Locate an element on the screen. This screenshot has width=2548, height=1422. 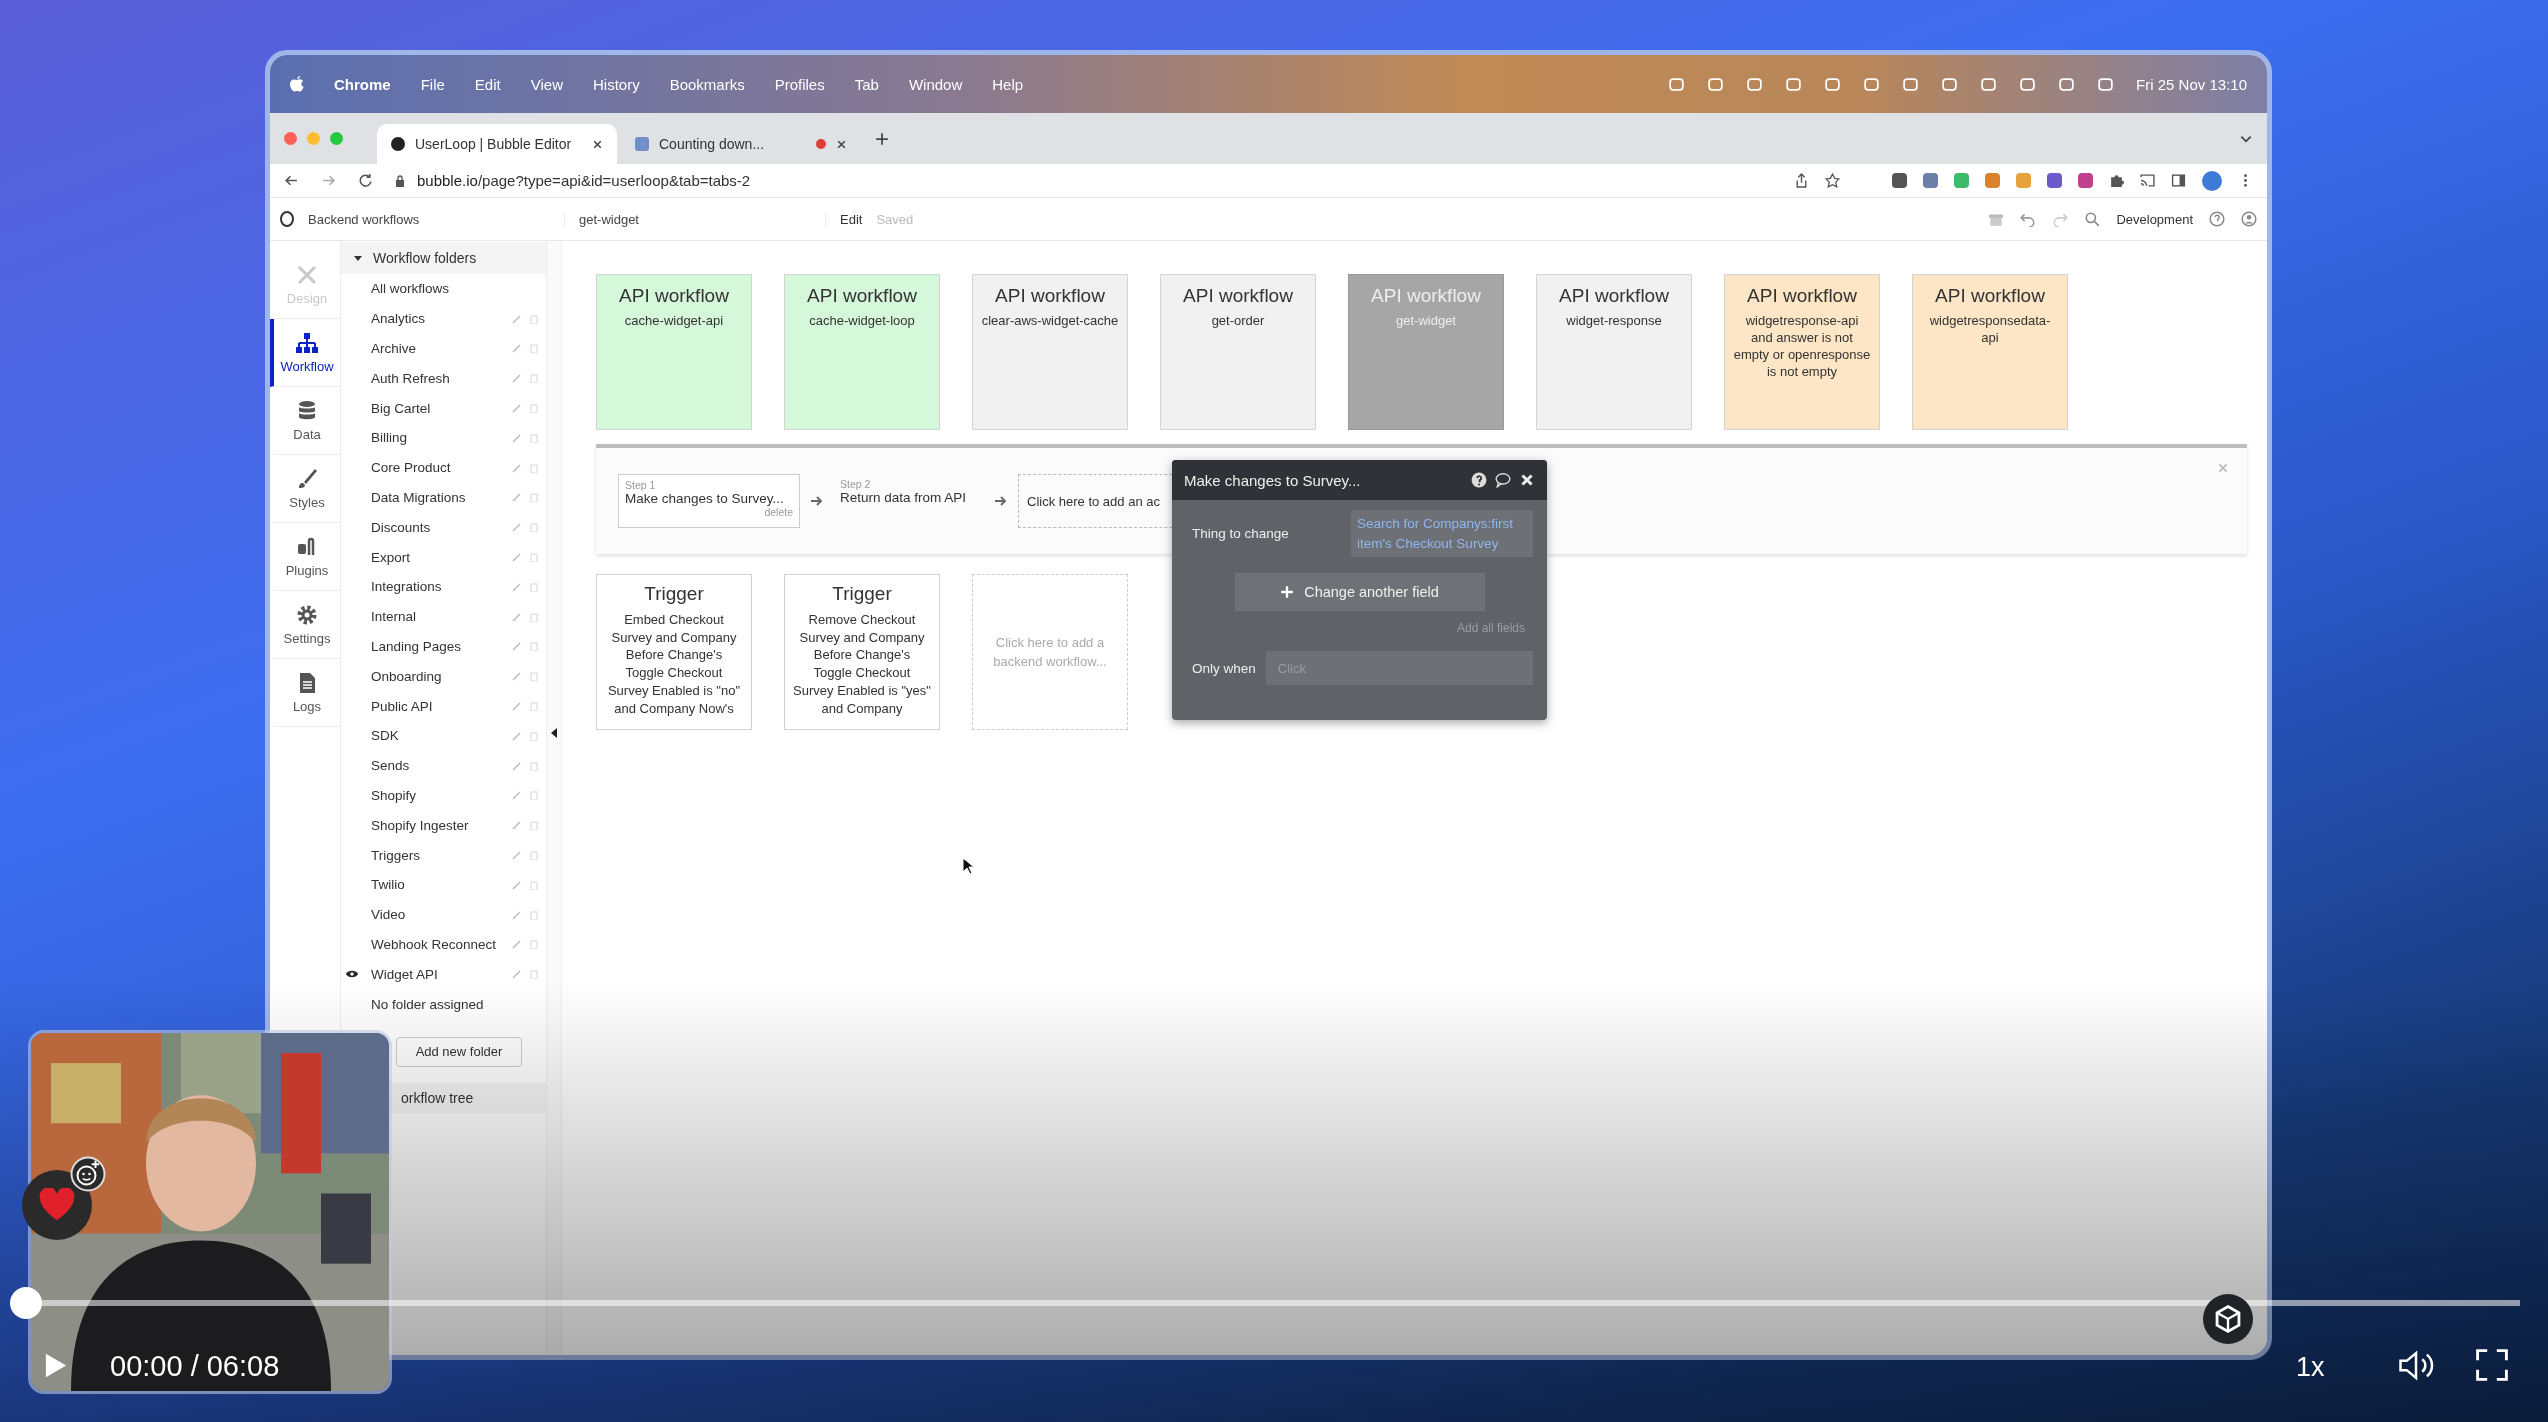
folder-item: Auth Refresh is located at coordinates (441, 378).